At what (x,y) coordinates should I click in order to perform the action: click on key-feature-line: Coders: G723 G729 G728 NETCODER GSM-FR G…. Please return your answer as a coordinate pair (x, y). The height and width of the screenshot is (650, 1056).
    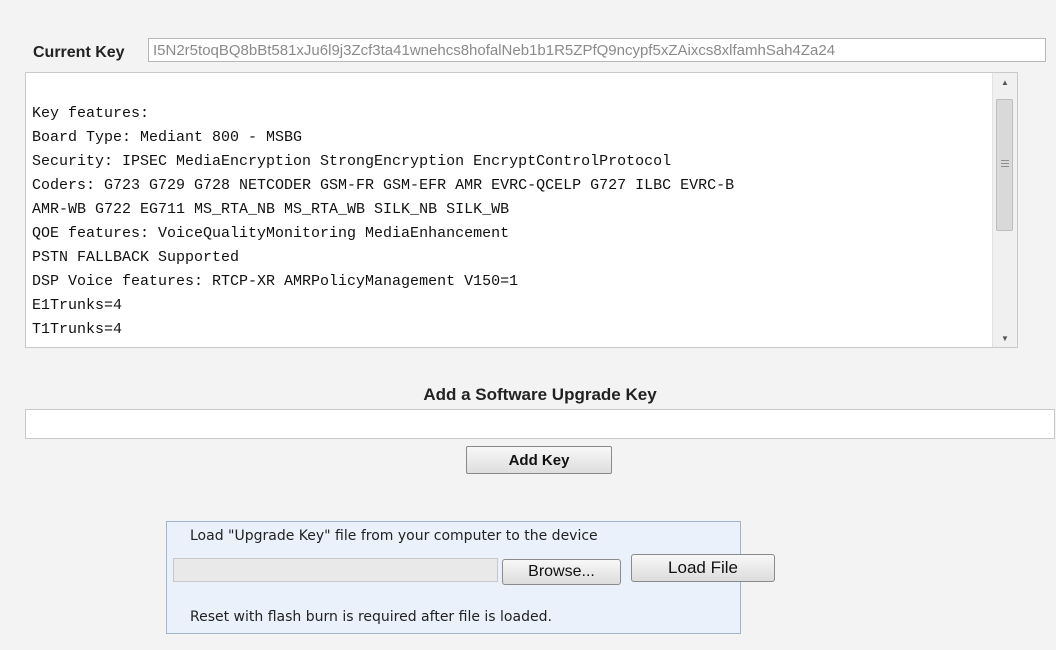
    Looking at the image, I should click on (383, 185).